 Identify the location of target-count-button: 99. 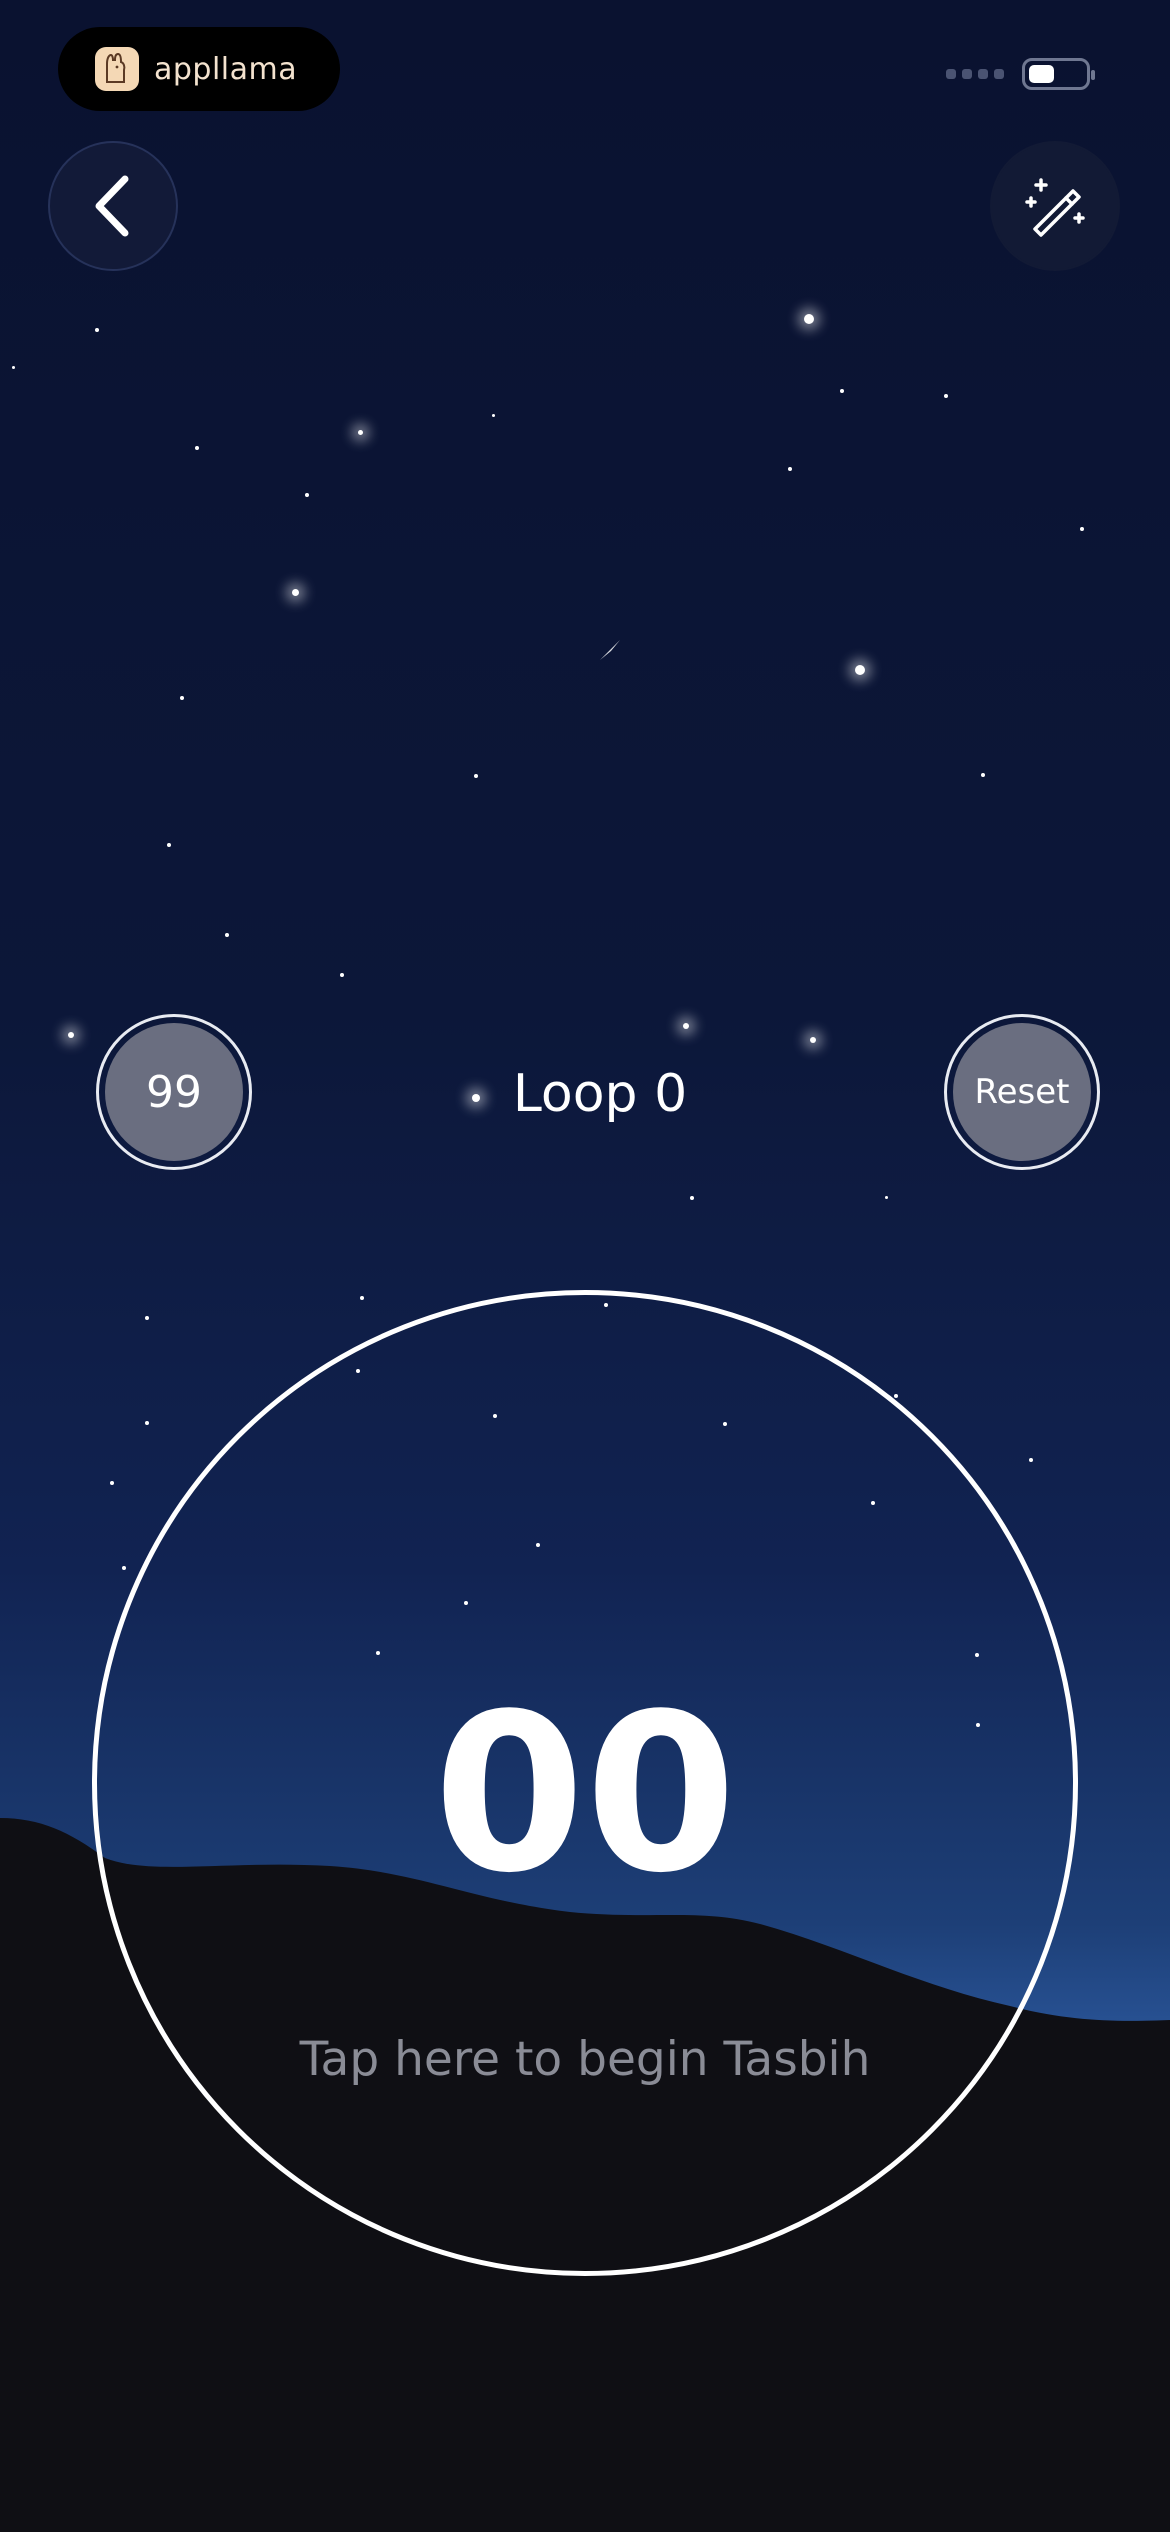
(174, 1092).